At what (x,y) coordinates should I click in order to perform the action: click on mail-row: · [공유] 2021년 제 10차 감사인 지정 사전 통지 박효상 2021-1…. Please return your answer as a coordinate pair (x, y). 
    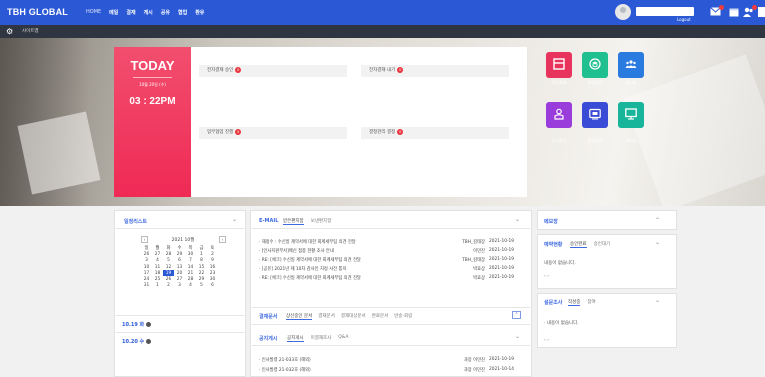
    Looking at the image, I should click on (390, 270).